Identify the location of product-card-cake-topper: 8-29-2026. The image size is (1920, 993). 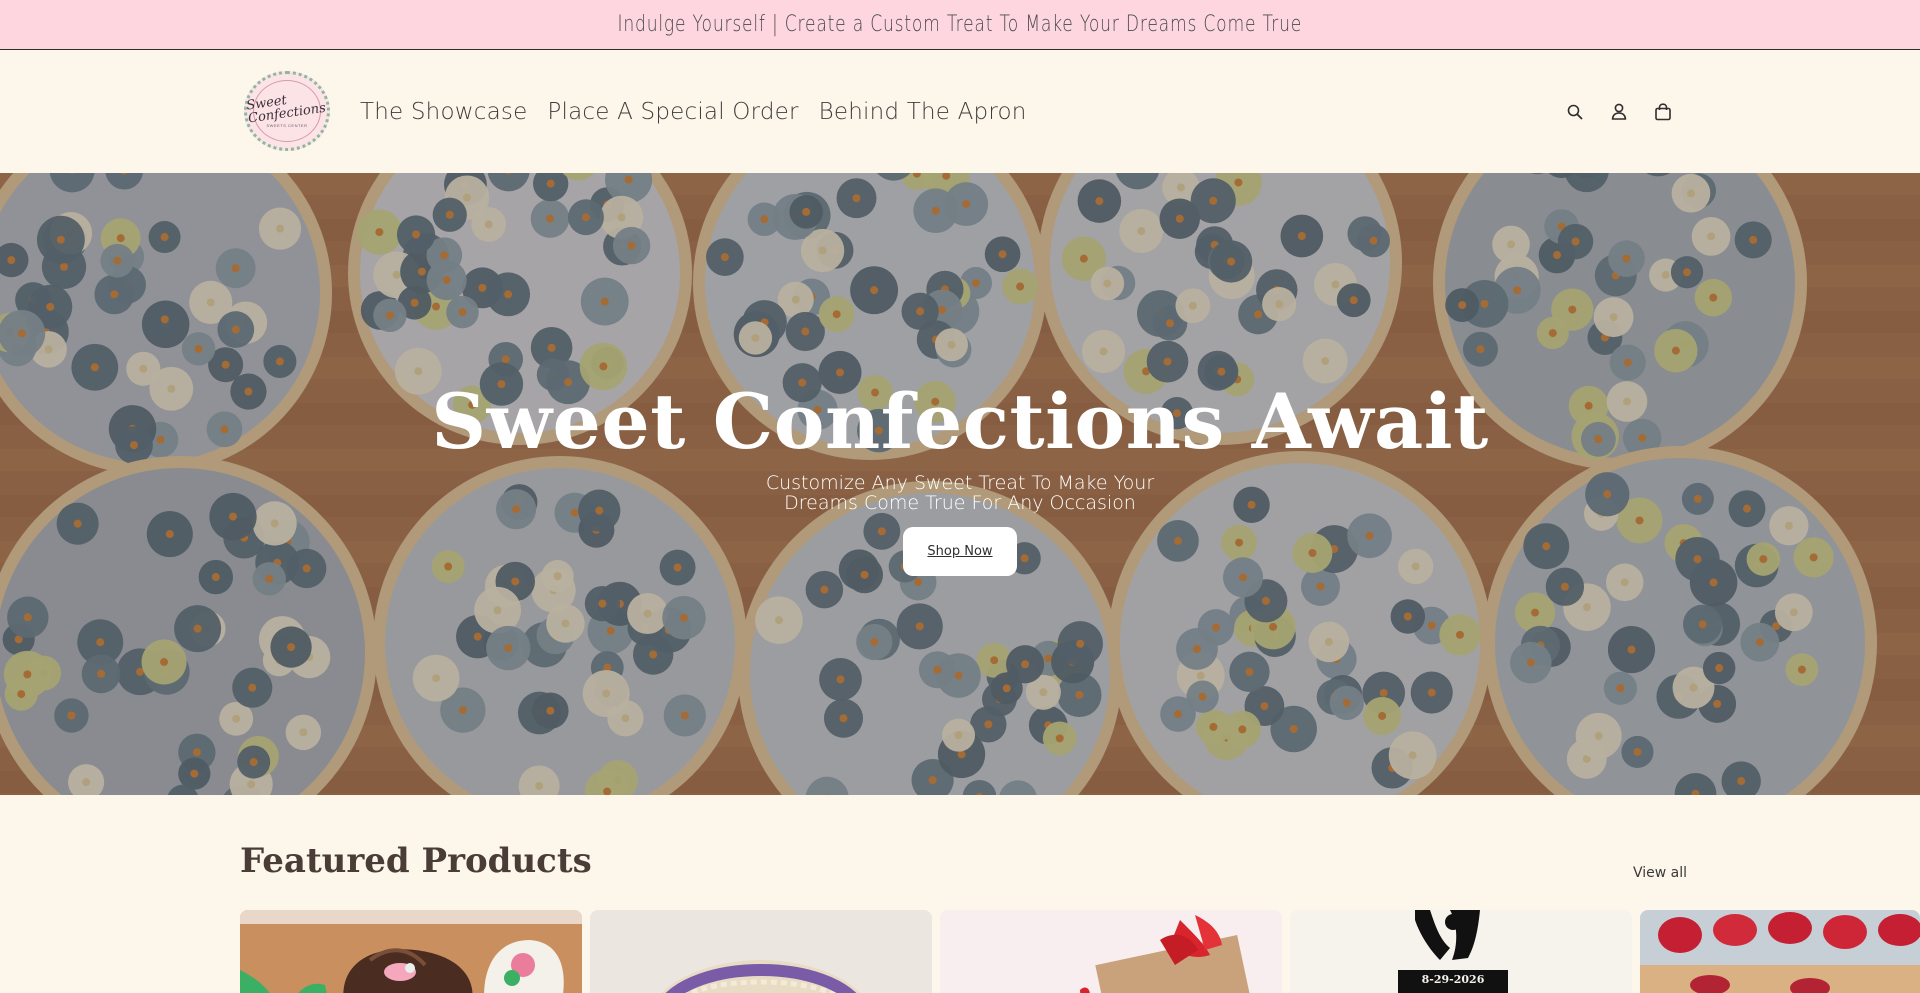
(1461, 951).